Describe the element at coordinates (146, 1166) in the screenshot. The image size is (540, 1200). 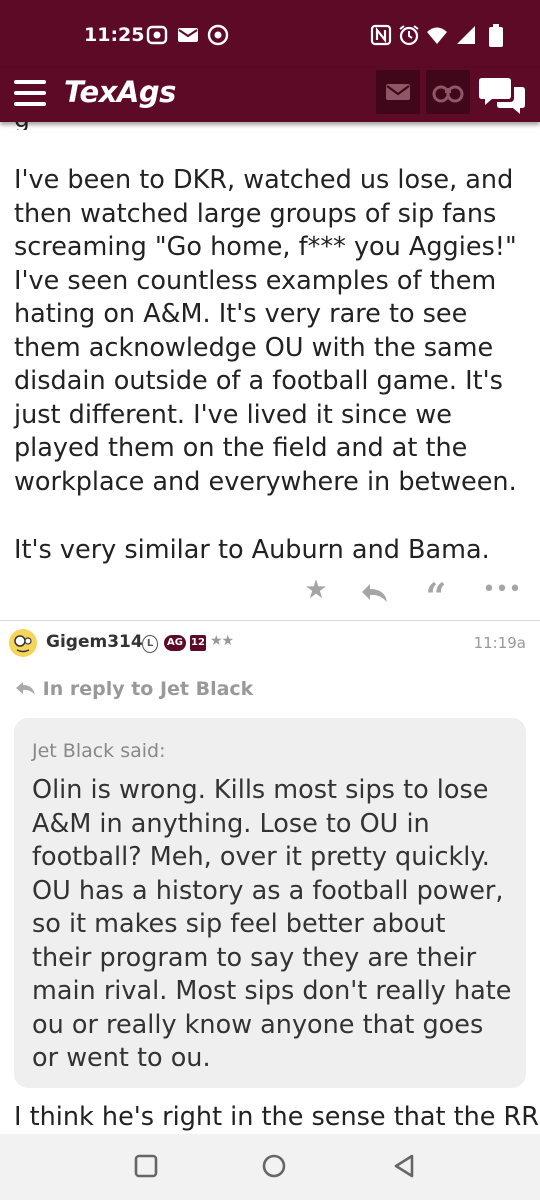
I see `recents-icon` at that location.